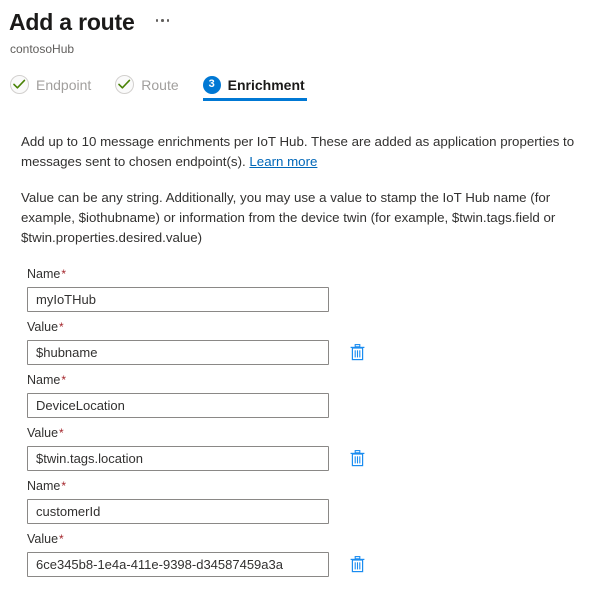  What do you see at coordinates (160, 84) in the screenshot?
I see `tab-route-label: Route` at bounding box center [160, 84].